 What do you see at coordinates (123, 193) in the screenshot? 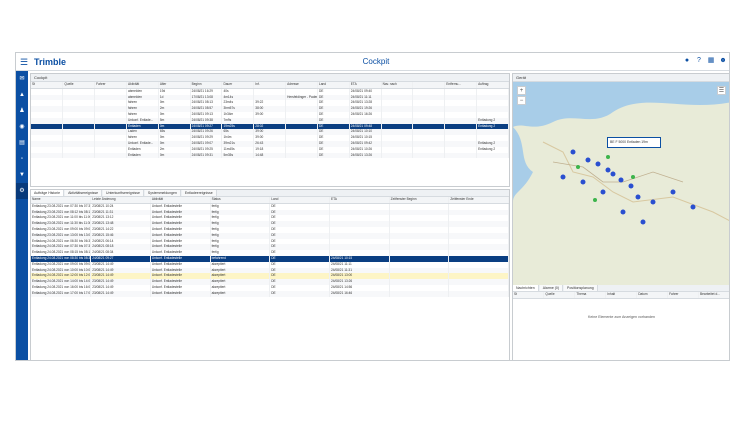
I see `tab-2: Unterkunftsereignisse` at bounding box center [123, 193].